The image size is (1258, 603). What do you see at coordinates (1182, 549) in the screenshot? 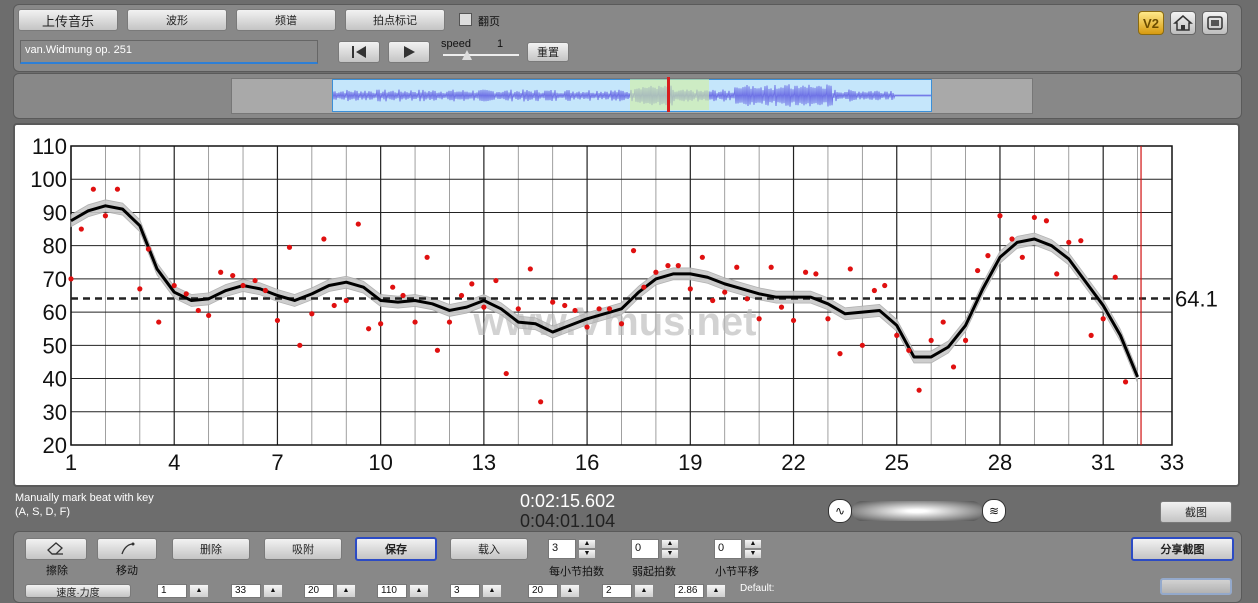
I see `share-screenshot-button: 分享截图` at bounding box center [1182, 549].